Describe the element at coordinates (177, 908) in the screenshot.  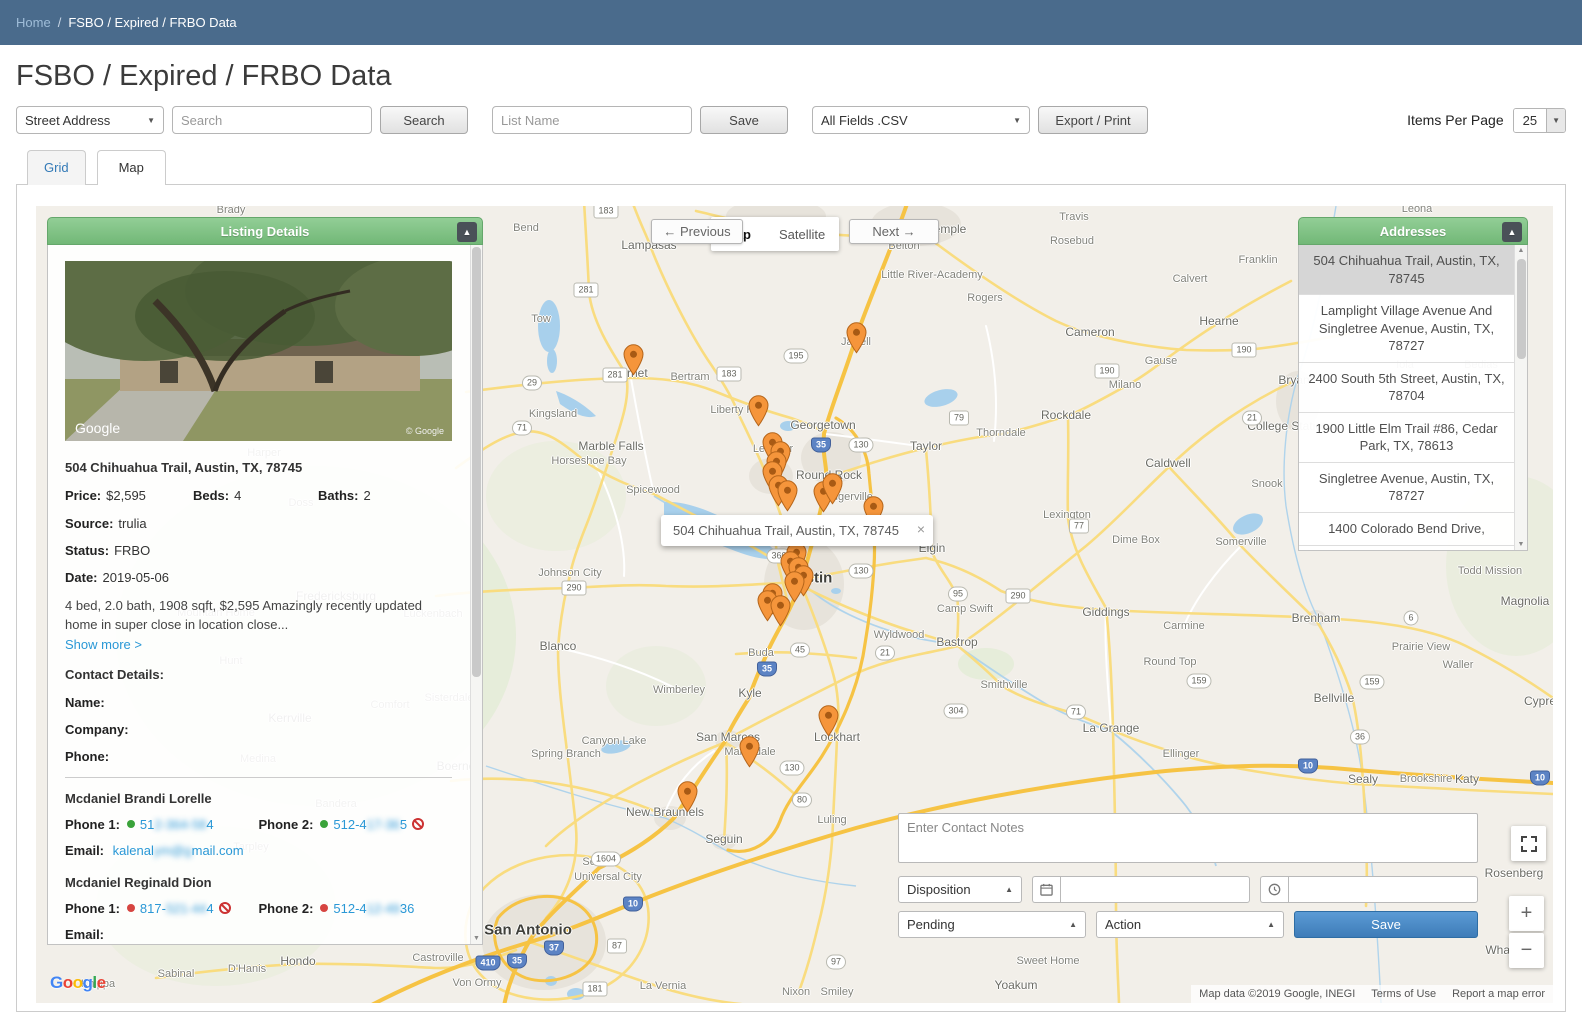
I see `phone-number: 817-521-444` at that location.